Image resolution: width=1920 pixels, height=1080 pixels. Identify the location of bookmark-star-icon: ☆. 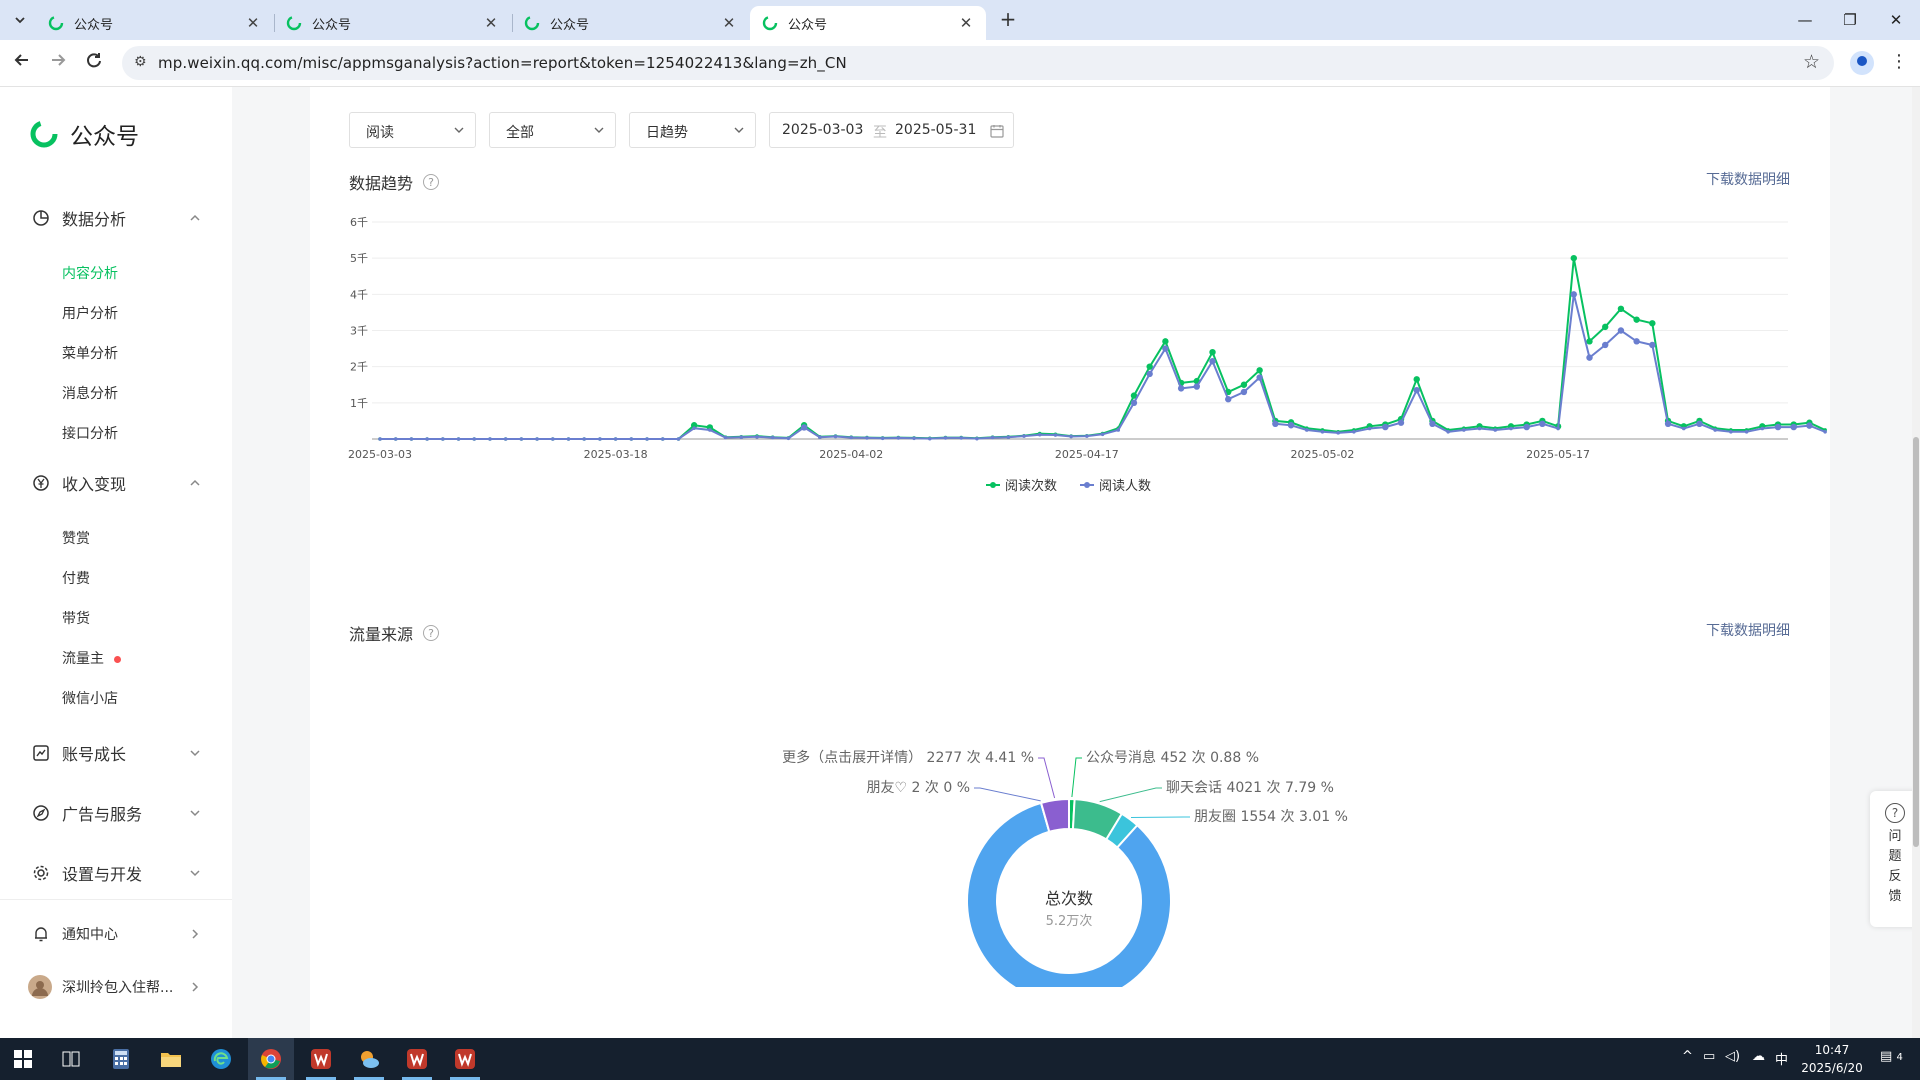
(1811, 62).